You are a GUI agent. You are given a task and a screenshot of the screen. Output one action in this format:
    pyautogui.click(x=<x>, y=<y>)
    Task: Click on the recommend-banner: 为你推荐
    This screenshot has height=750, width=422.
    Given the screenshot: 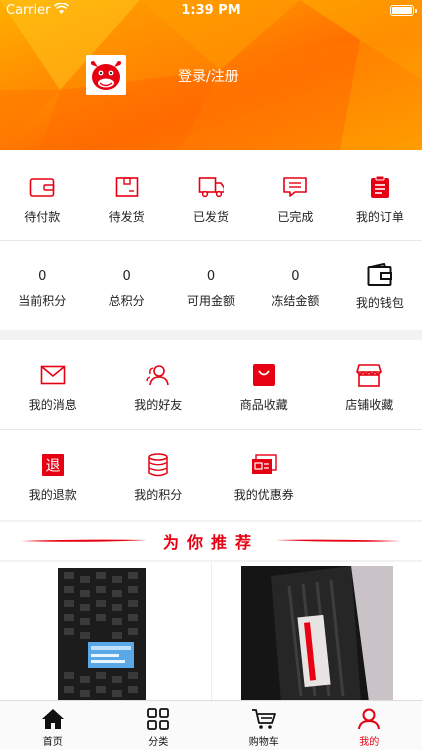 What is the action you would take?
    pyautogui.click(x=211, y=541)
    